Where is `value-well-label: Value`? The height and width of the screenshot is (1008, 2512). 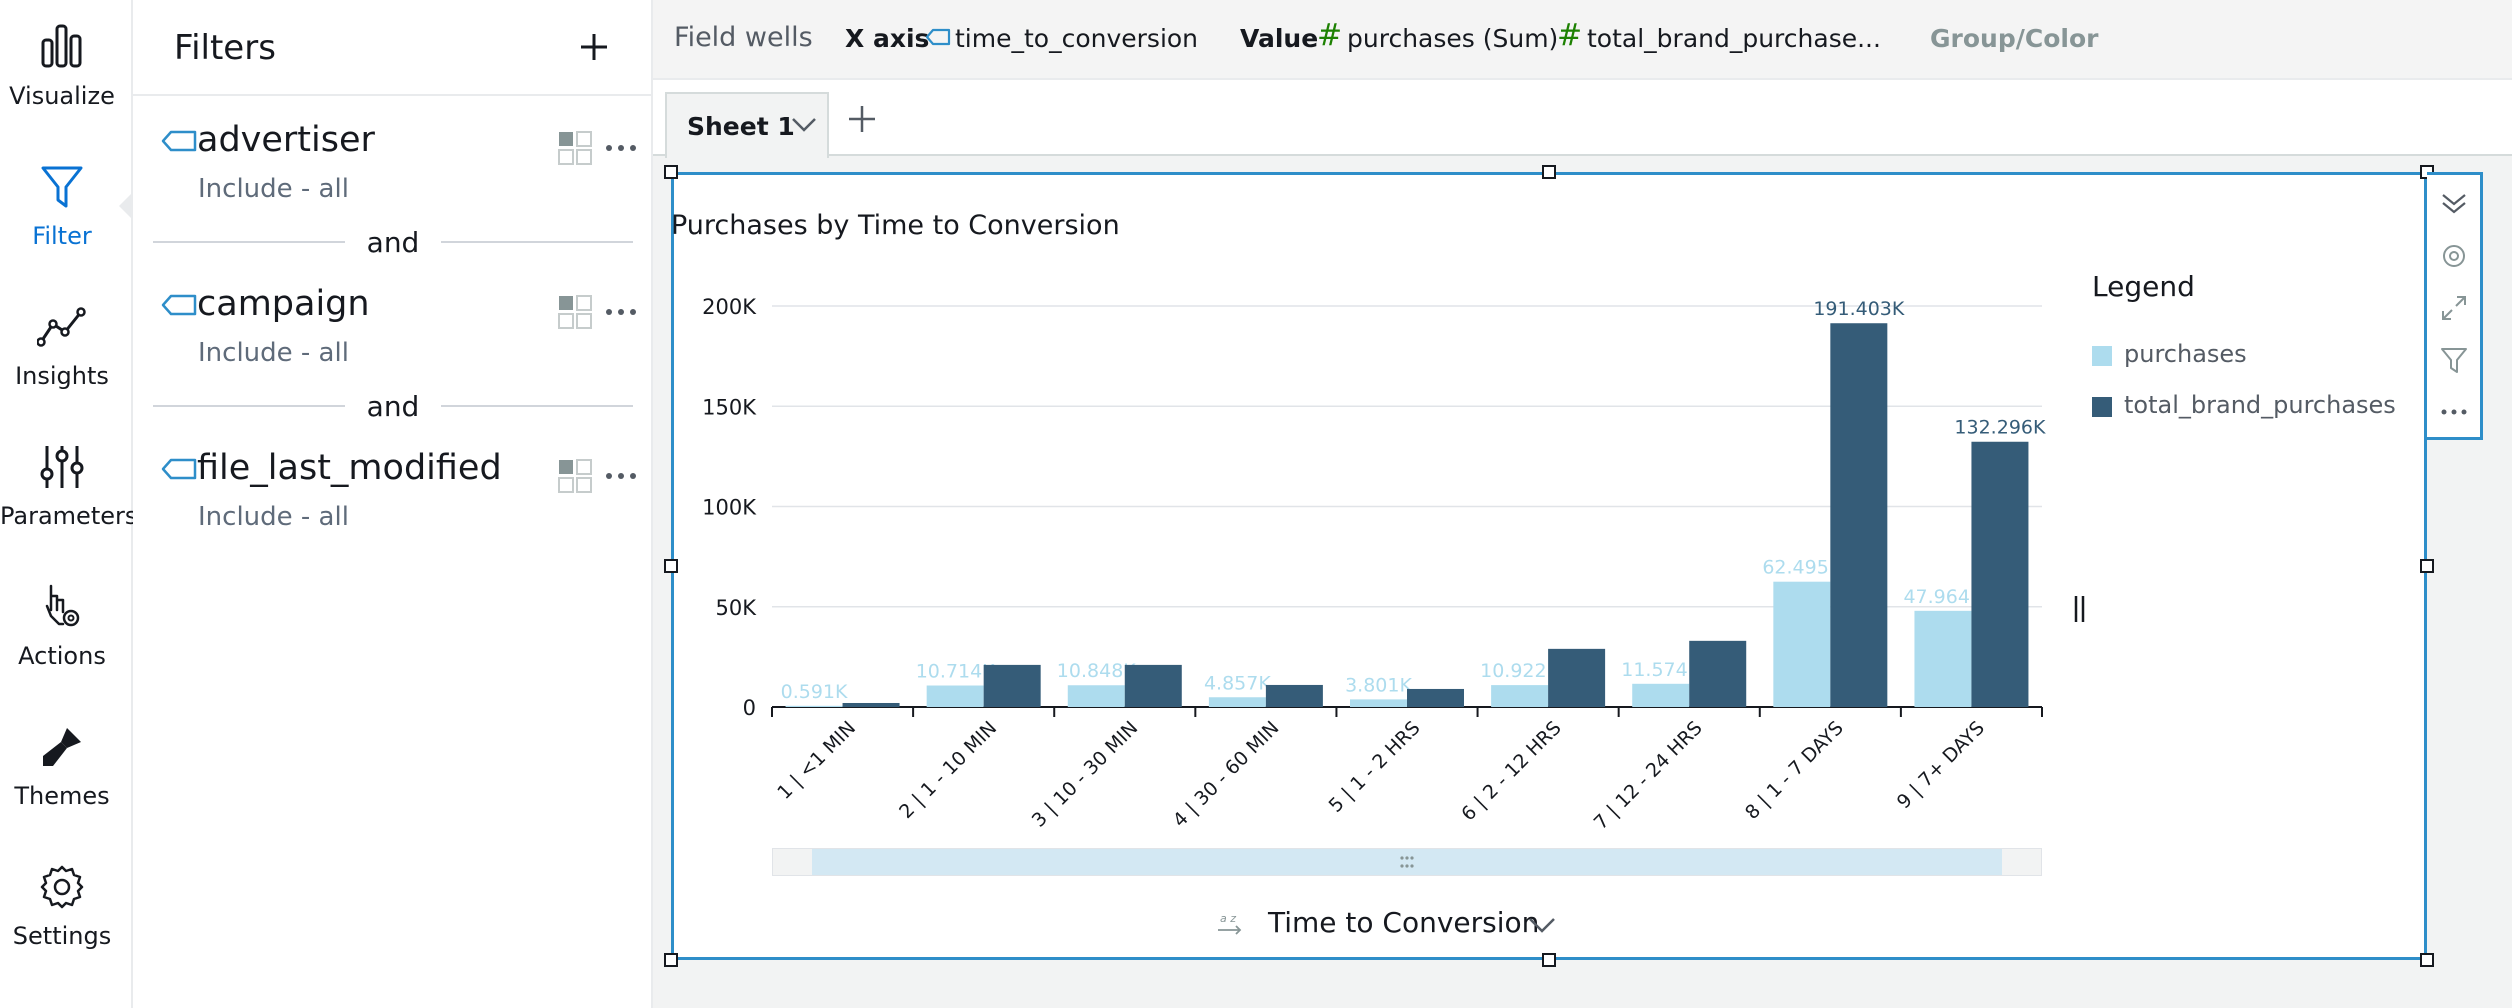 value-well-label: Value is located at coordinates (1279, 38).